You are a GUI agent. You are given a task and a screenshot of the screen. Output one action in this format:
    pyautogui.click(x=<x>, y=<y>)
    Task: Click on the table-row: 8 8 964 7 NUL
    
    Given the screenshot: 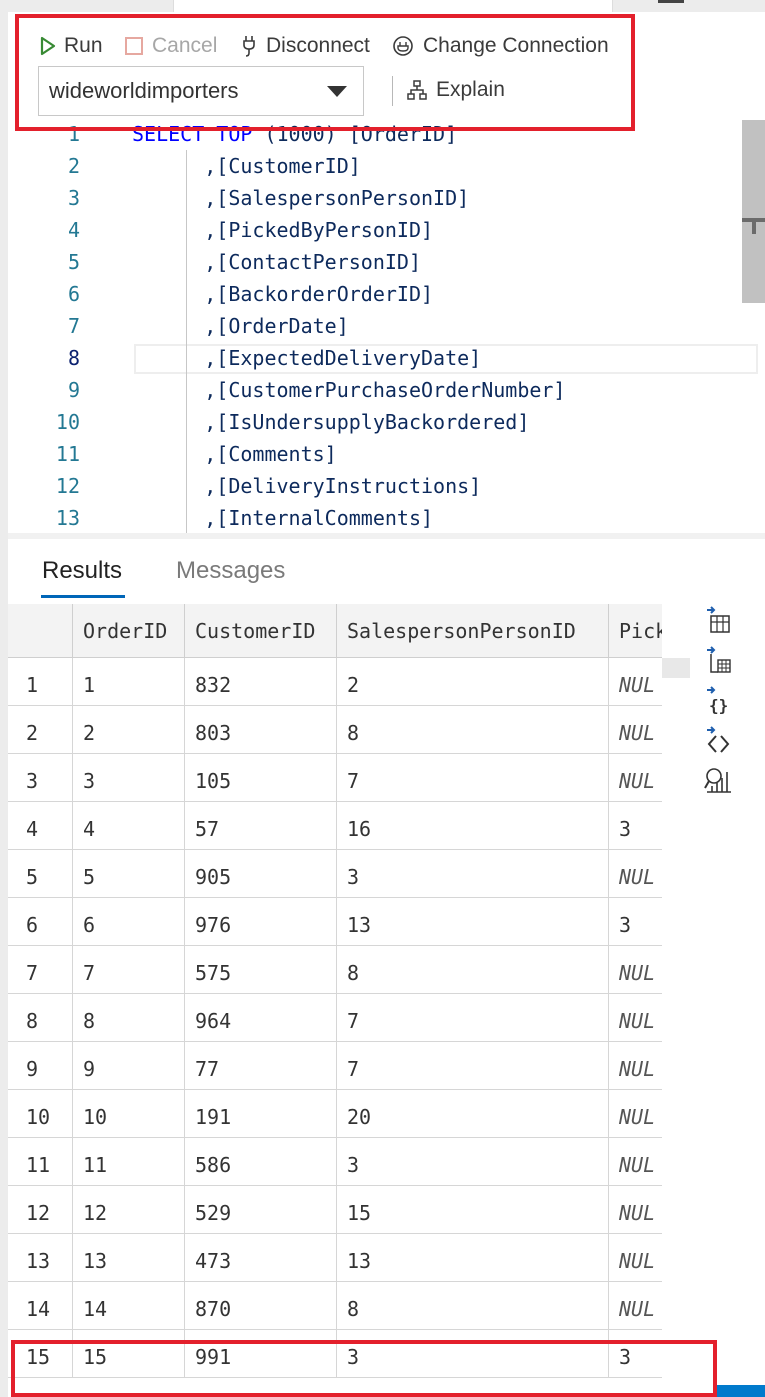 What is the action you would take?
    pyautogui.click(x=335, y=1018)
    